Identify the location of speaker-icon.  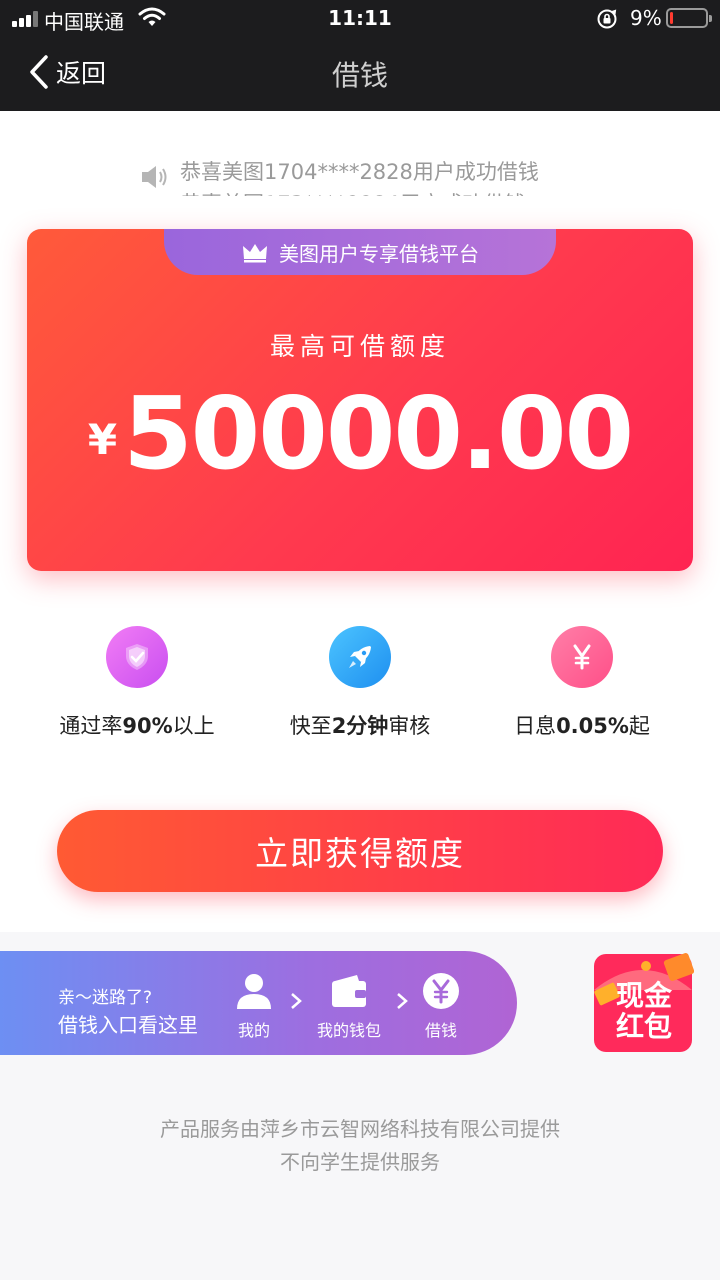
(154, 177).